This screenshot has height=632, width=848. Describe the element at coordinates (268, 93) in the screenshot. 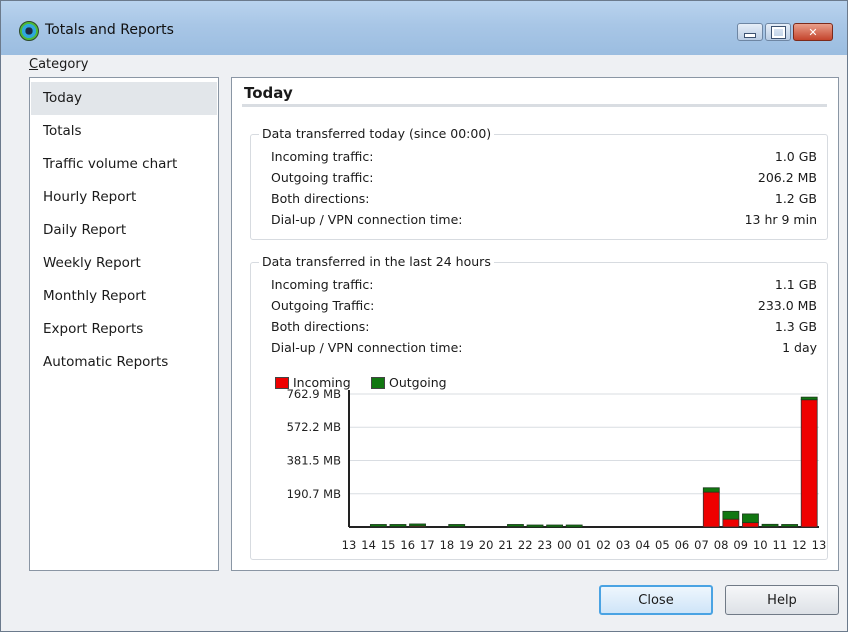

I see `page-title: Today` at that location.